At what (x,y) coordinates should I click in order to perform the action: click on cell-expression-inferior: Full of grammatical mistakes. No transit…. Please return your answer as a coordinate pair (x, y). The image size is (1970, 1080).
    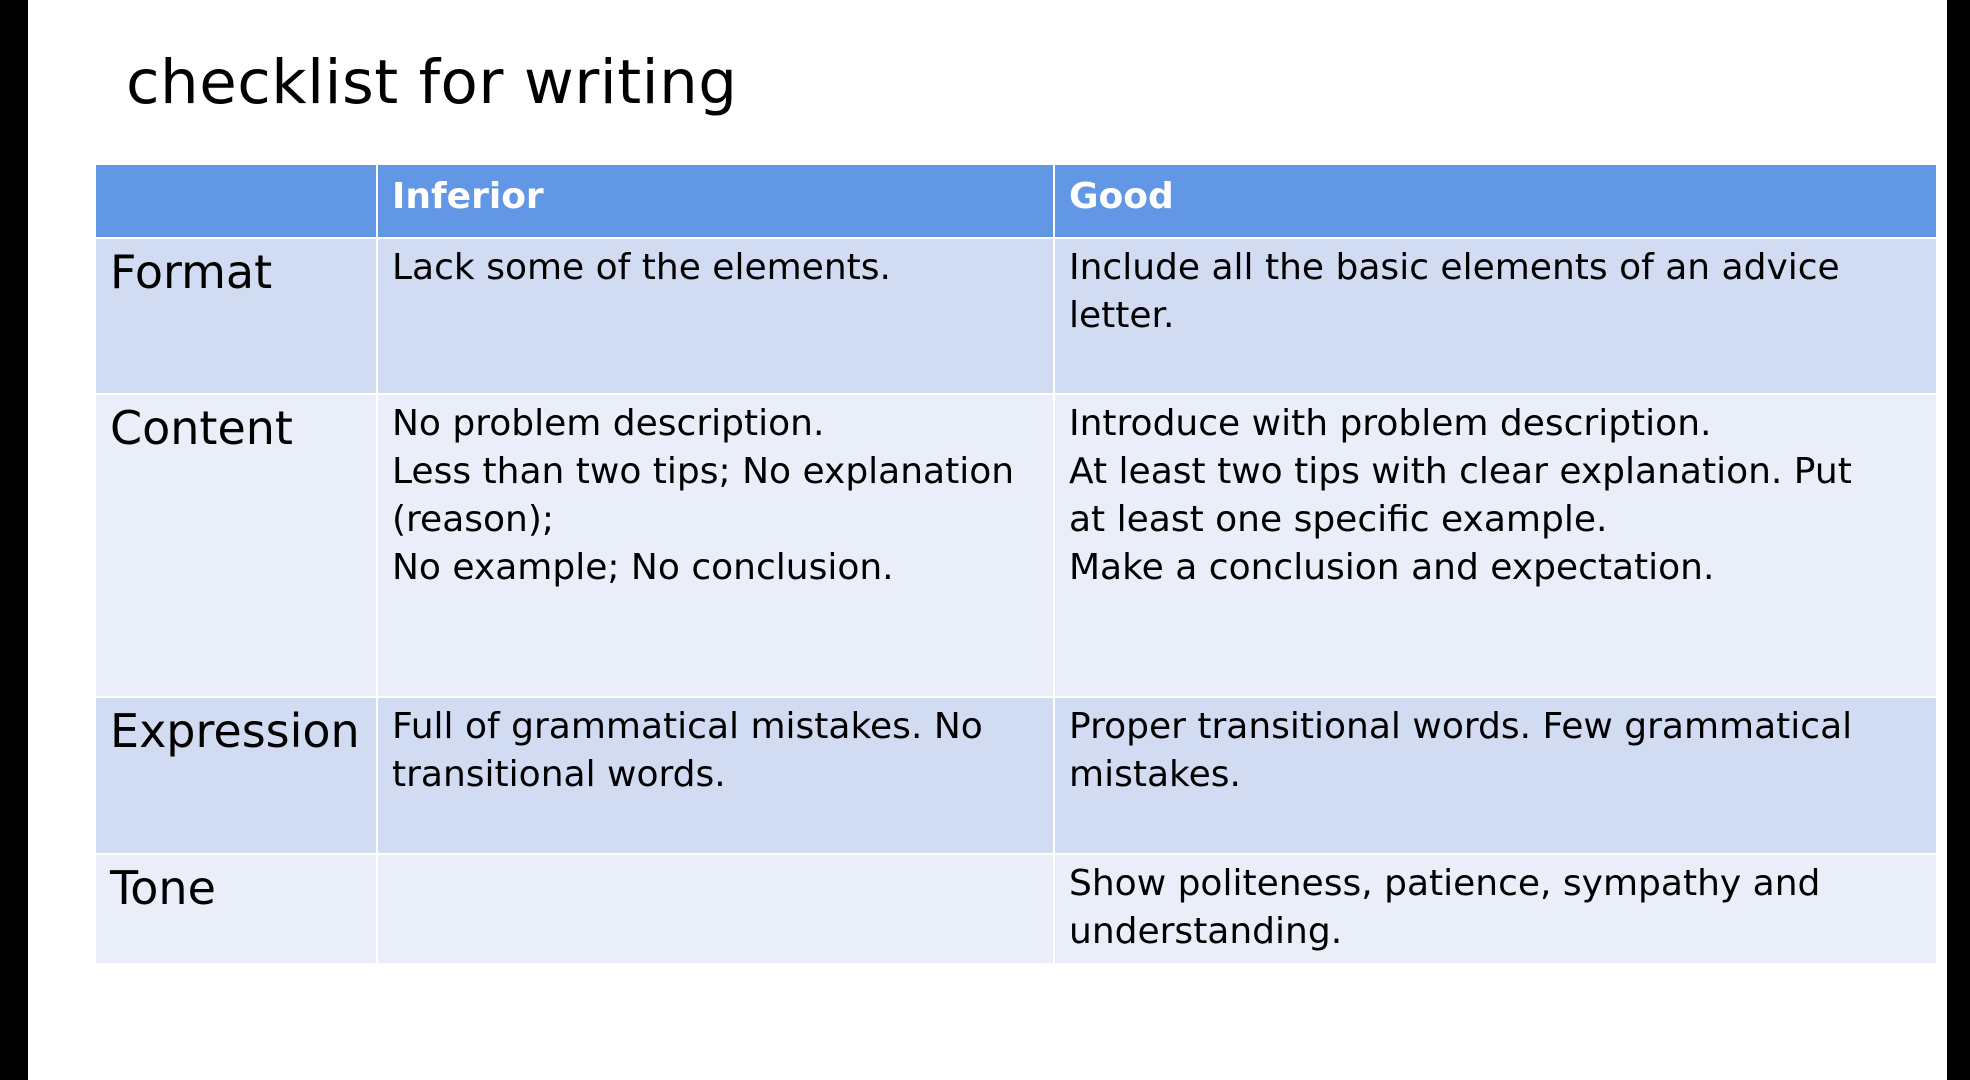
    Looking at the image, I should click on (716, 776).